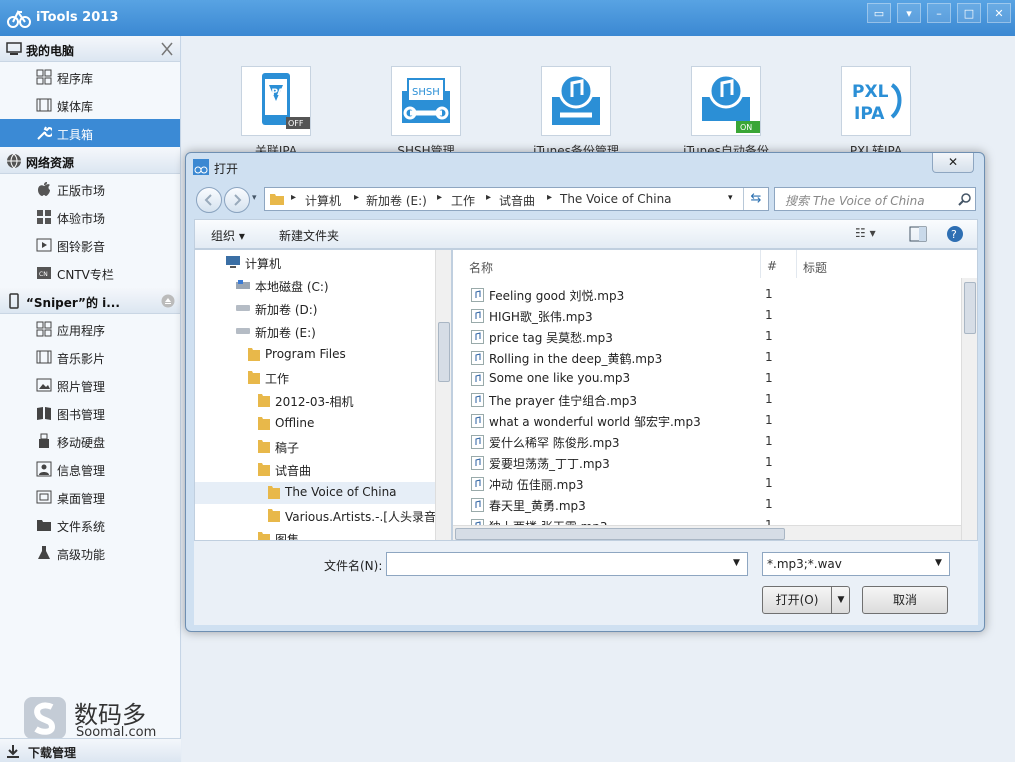 The image size is (1015, 762). I want to click on search-icon, so click(965, 199).